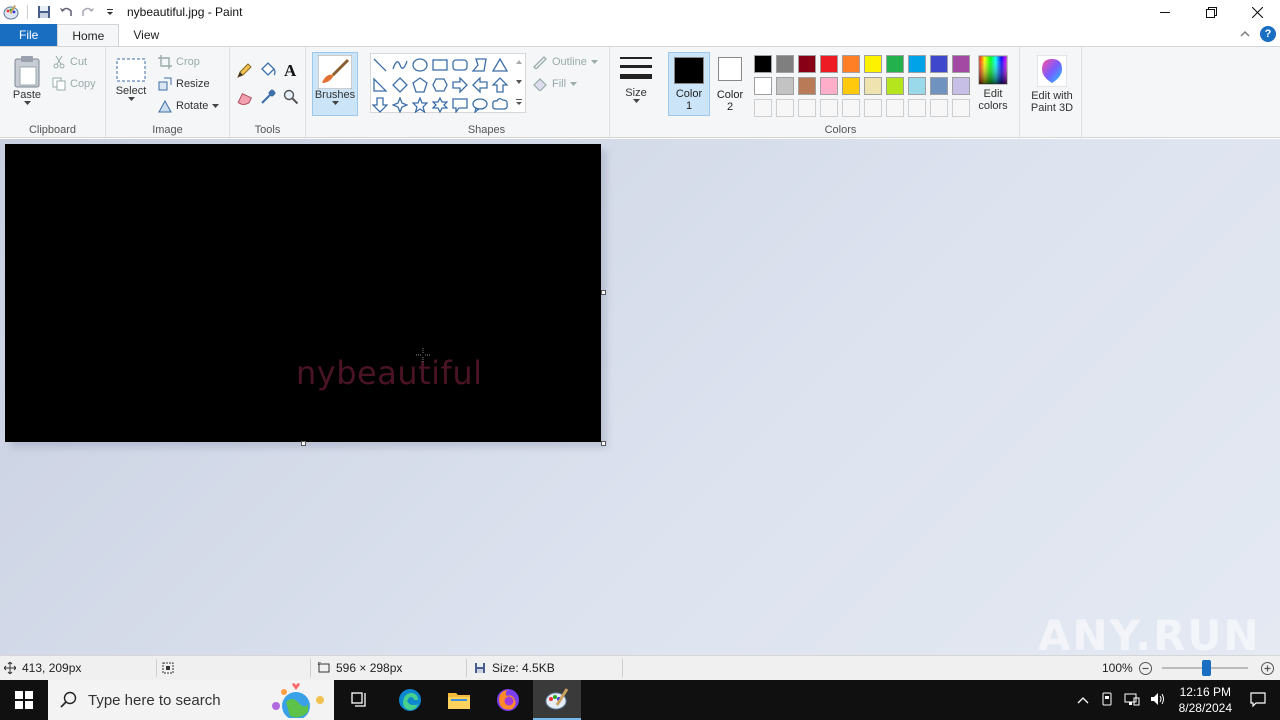  Describe the element at coordinates (500, 65) in the screenshot. I see `triangle-shape-icon` at that location.